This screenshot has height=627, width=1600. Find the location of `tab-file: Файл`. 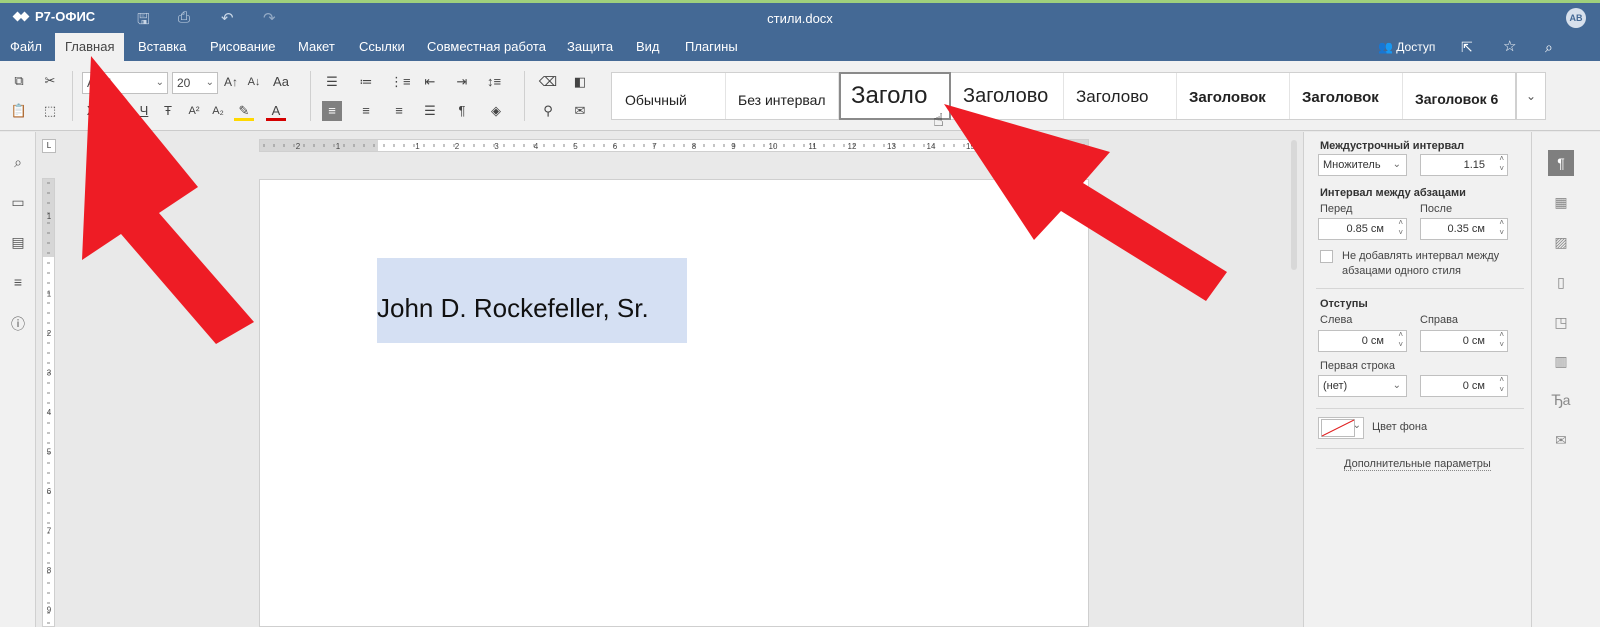

tab-file: Файл is located at coordinates (26, 47).